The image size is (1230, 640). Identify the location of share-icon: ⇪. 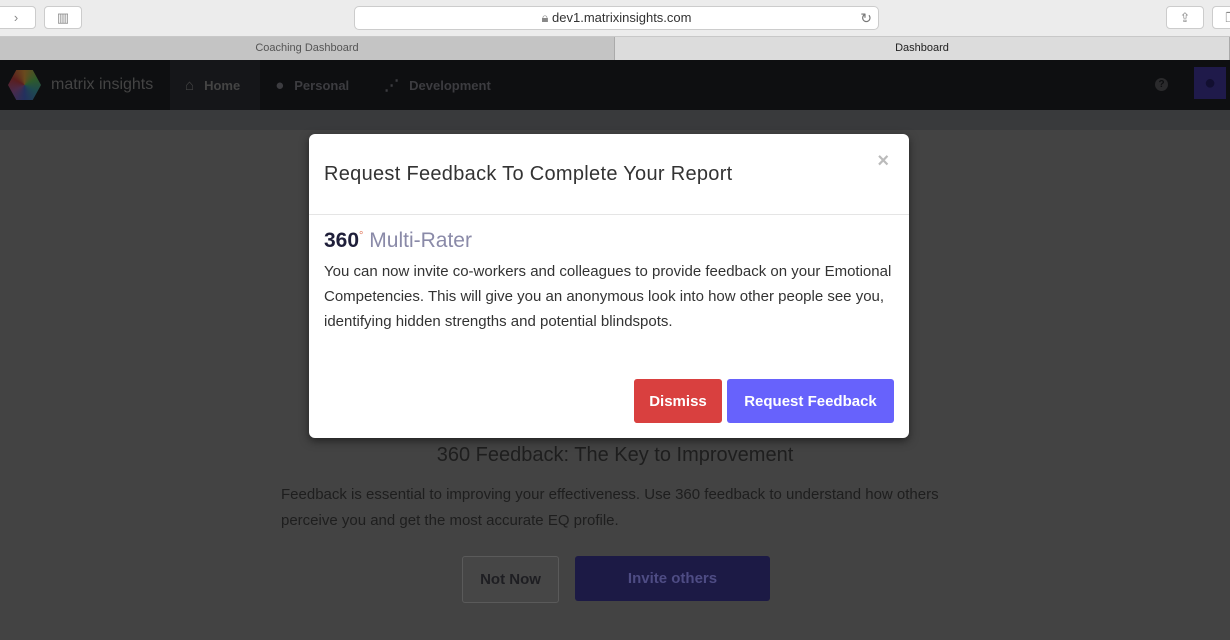
(1185, 17).